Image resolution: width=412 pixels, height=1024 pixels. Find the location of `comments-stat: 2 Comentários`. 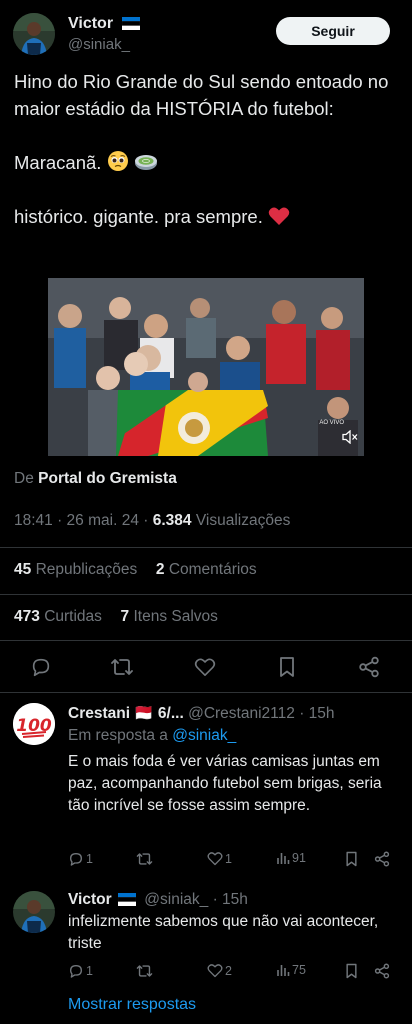

comments-stat: 2 Comentários is located at coordinates (206, 569).